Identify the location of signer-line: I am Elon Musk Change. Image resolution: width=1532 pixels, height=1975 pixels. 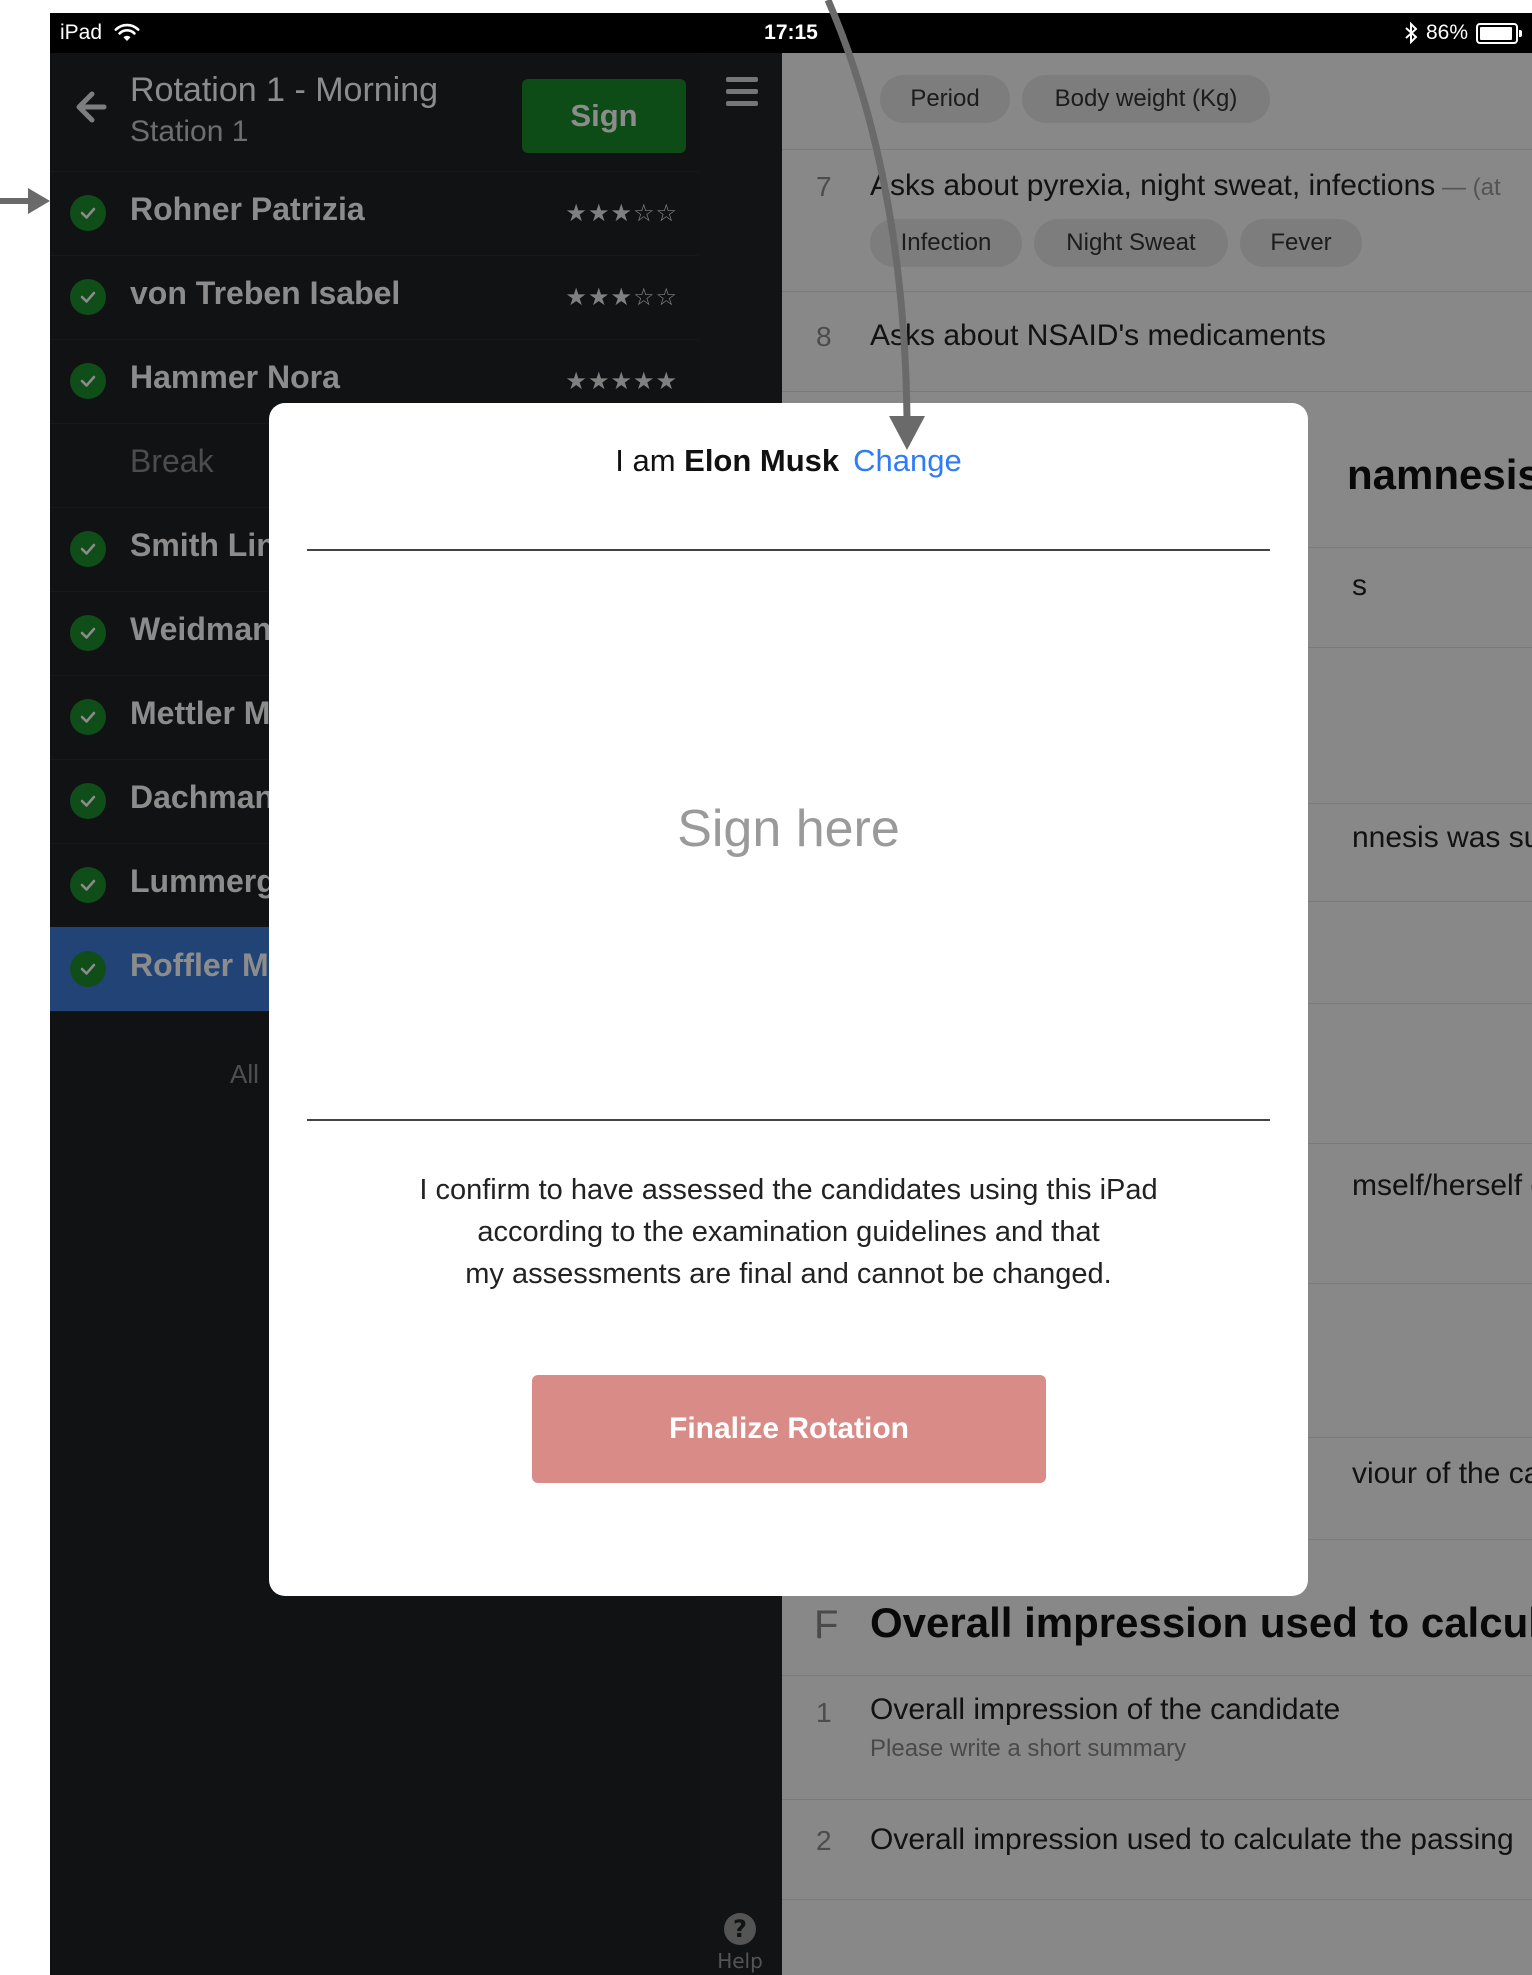
(788, 460).